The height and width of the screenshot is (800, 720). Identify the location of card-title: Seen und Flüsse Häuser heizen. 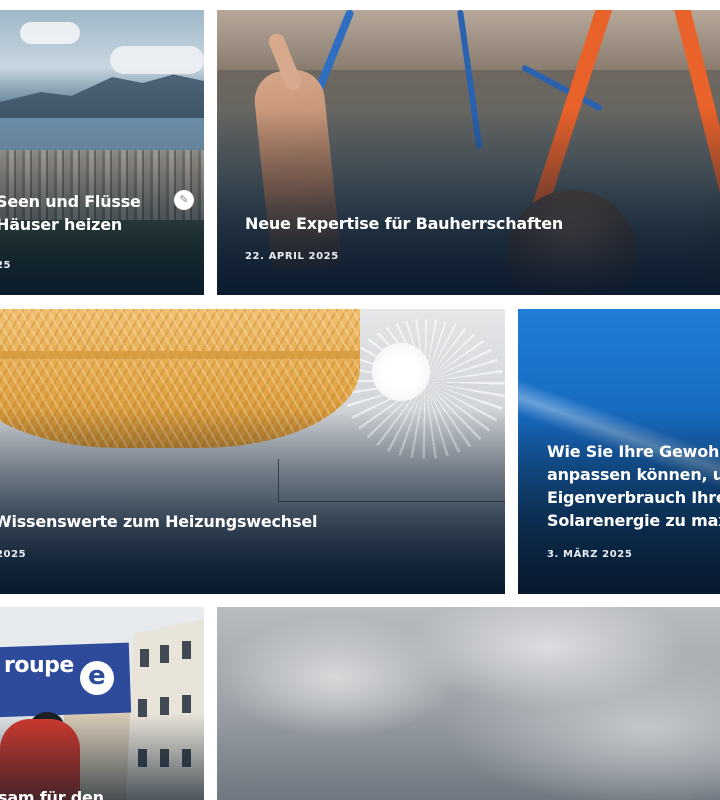
(98, 213).